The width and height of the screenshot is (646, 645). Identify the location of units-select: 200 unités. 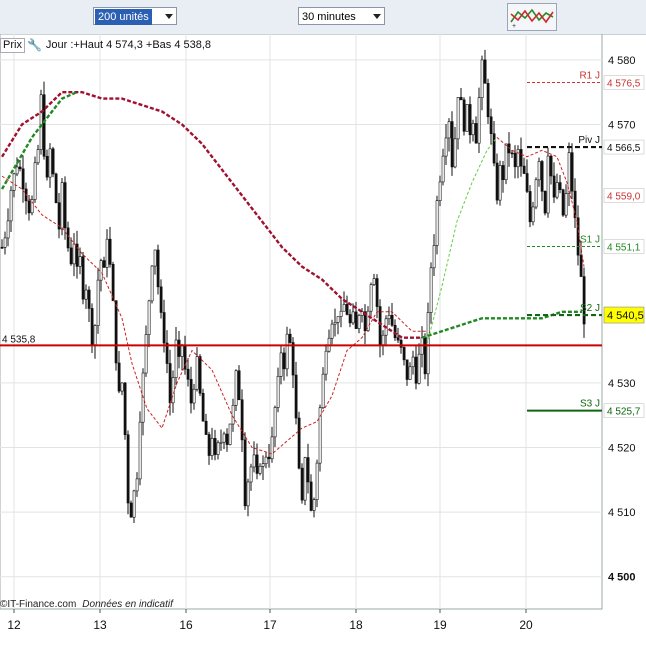
(135, 16).